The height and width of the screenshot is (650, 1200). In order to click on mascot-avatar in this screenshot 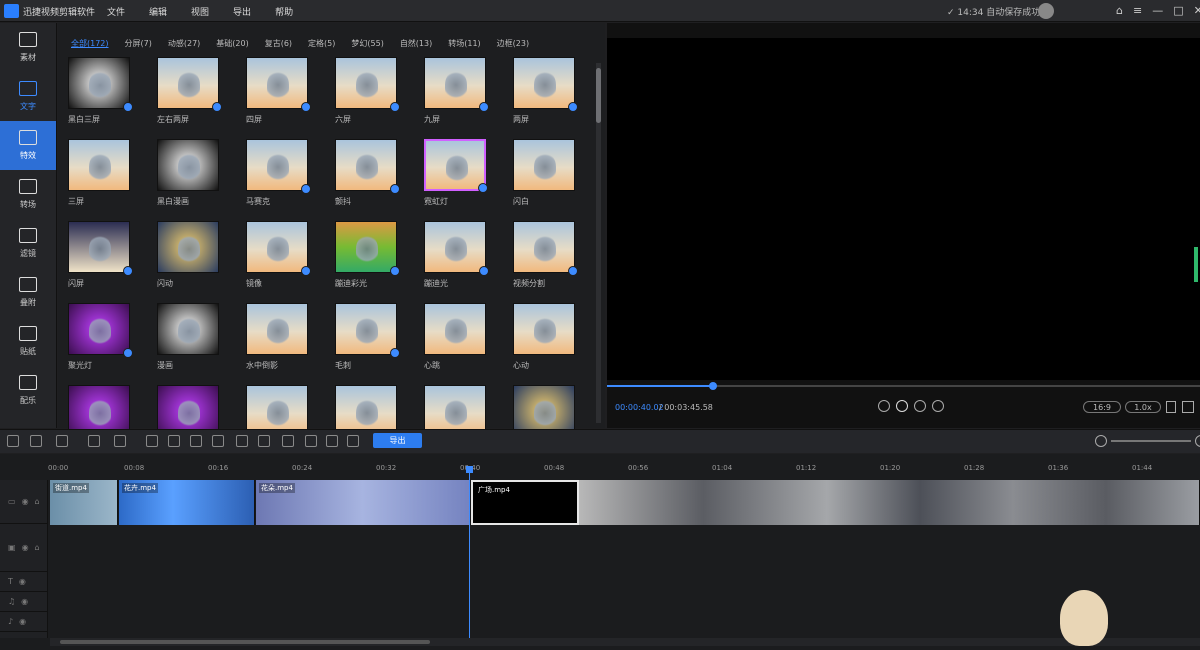, I will do `click(1084, 618)`.